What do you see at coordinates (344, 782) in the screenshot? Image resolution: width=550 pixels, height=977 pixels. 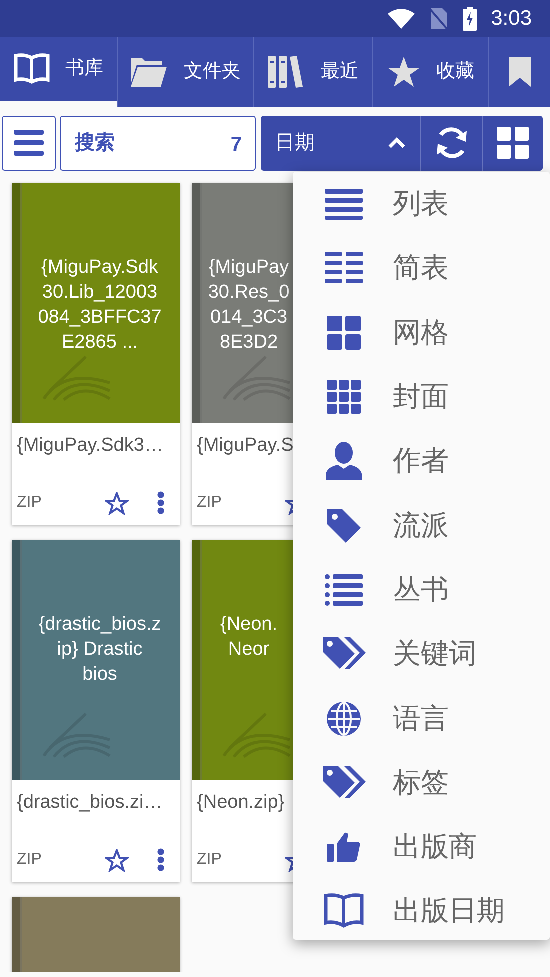 I see `tags-icon` at bounding box center [344, 782].